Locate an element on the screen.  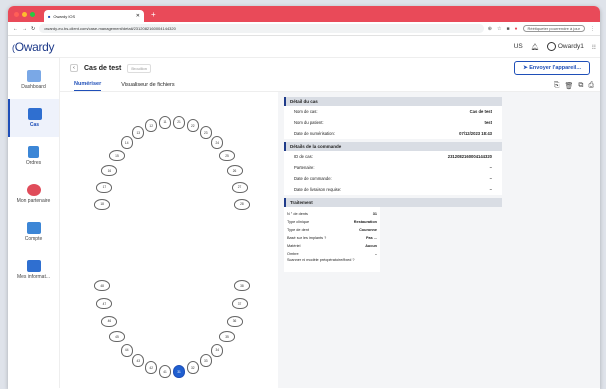
forward-icon: → is located at coordinates (24, 29).